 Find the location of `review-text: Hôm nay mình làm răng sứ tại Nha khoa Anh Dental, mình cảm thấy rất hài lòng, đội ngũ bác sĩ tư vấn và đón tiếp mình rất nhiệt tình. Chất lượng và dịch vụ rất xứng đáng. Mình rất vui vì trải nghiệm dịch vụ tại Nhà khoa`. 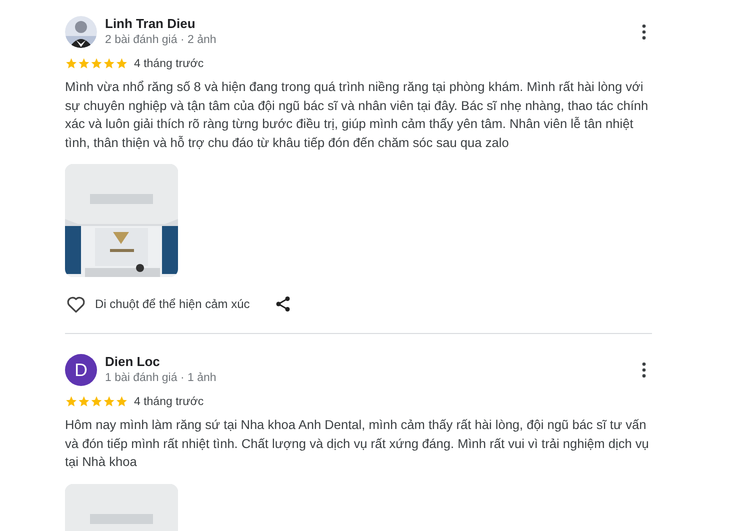

review-text: Hôm nay mình làm răng sứ tại Nha khoa Anh Dental, mình cảm thấy rất hài lòng, đội ngũ bác sĩ tư vấn và đón tiếp mình rất nhiệt tình. Chất lượng và dịch vụ rất xứng đáng. Mình rất vui vì trải nghiệm dịch vụ tại Nhà khoa is located at coordinates (357, 443).